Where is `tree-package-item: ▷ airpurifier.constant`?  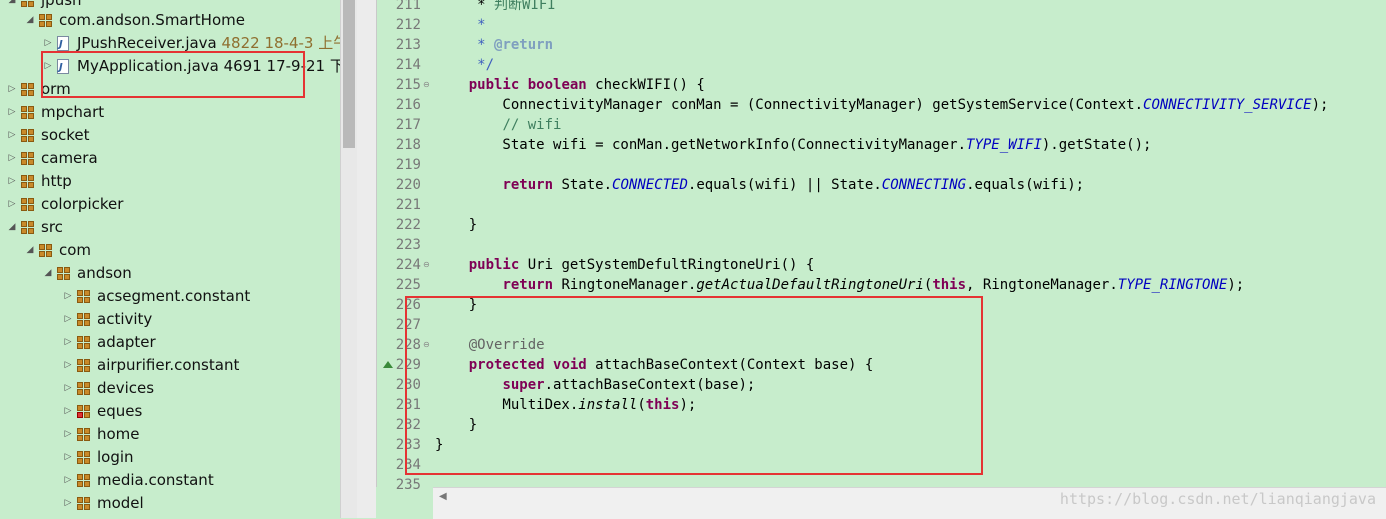
tree-package-item: ▷ airpurifier.constant is located at coordinates (170, 365).